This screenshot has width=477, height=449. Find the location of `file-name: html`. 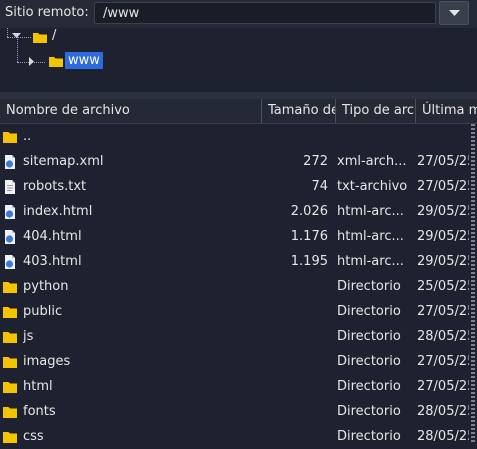

file-name: html is located at coordinates (38, 386).